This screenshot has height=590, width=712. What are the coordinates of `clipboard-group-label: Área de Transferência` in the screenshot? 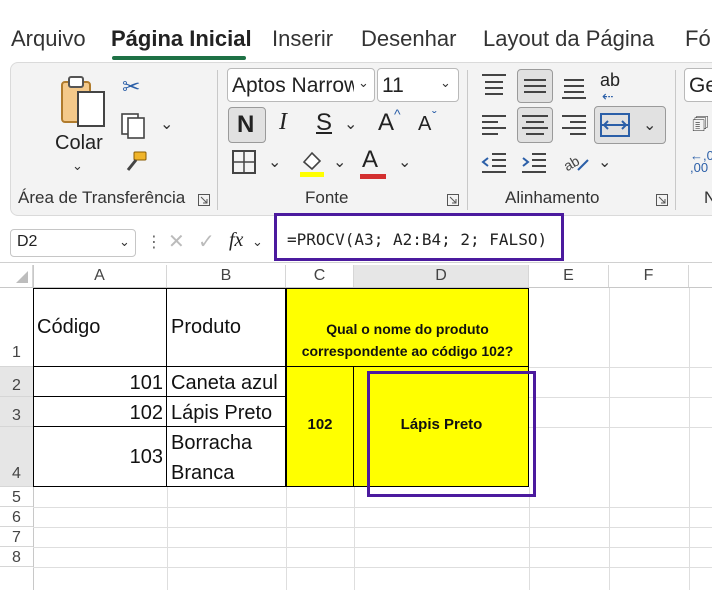 It's located at (102, 197).